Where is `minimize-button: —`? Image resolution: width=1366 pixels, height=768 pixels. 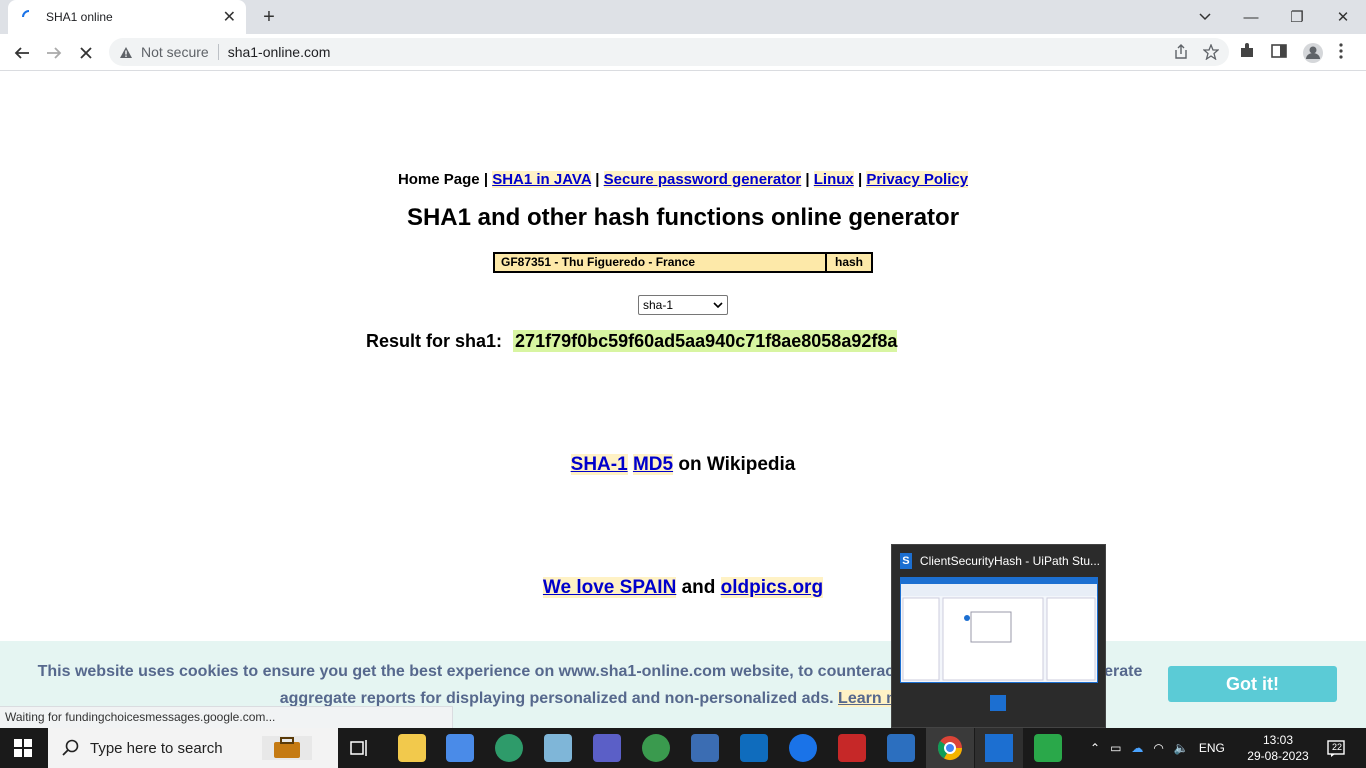 minimize-button: — is located at coordinates (1251, 17).